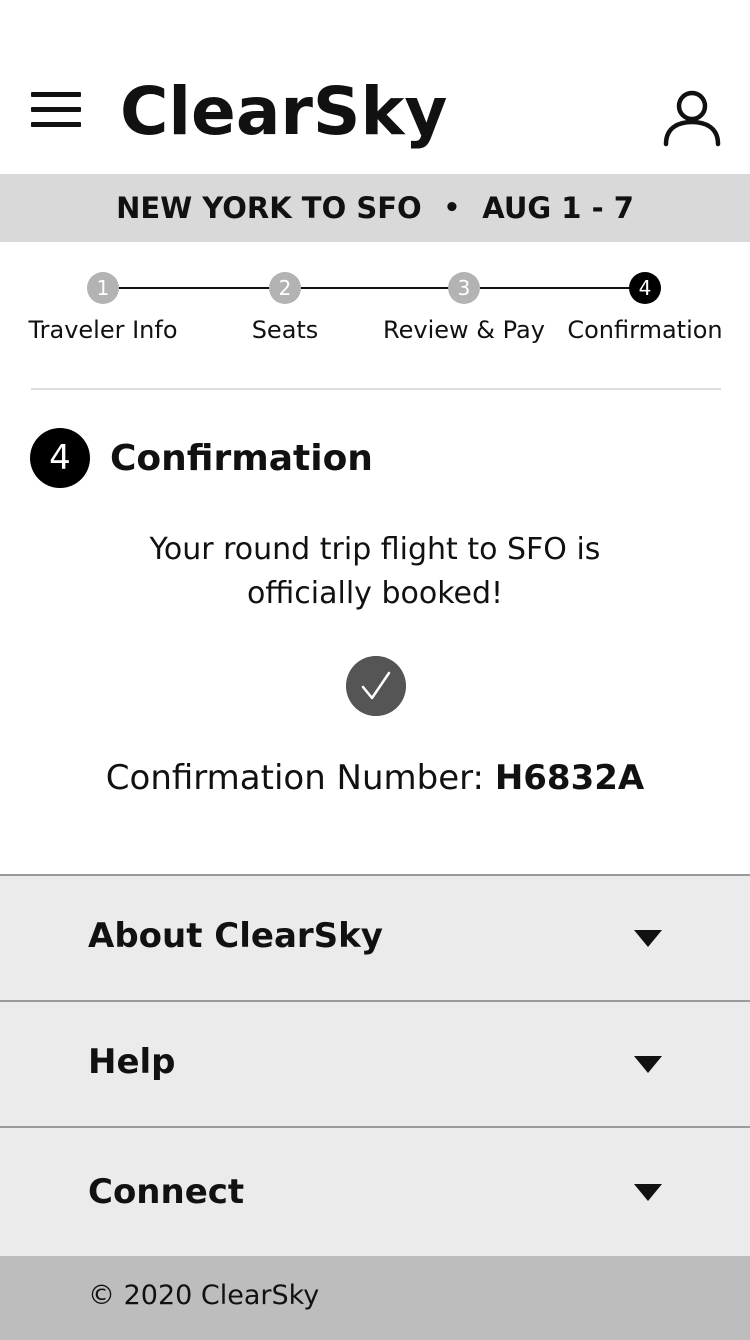 The width and height of the screenshot is (750, 1340). I want to click on user-profile-icon, so click(692, 118).